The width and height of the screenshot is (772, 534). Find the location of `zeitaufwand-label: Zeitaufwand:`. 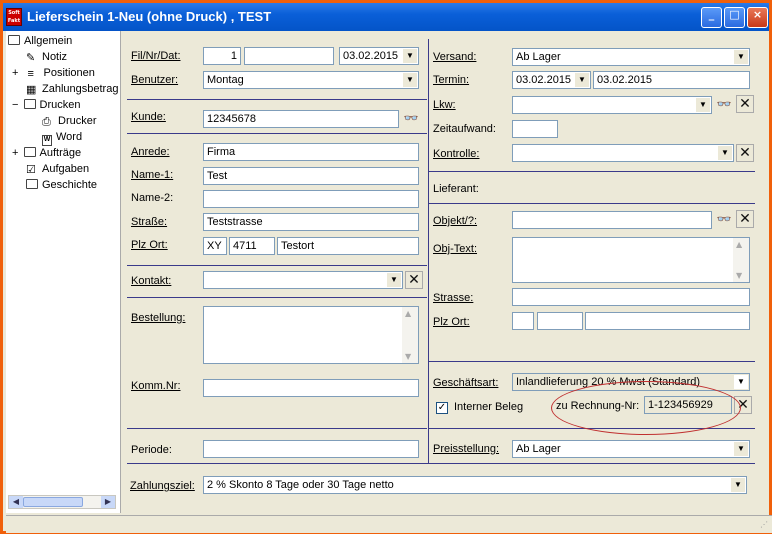

zeitaufwand-label: Zeitaufwand: is located at coordinates (464, 129).